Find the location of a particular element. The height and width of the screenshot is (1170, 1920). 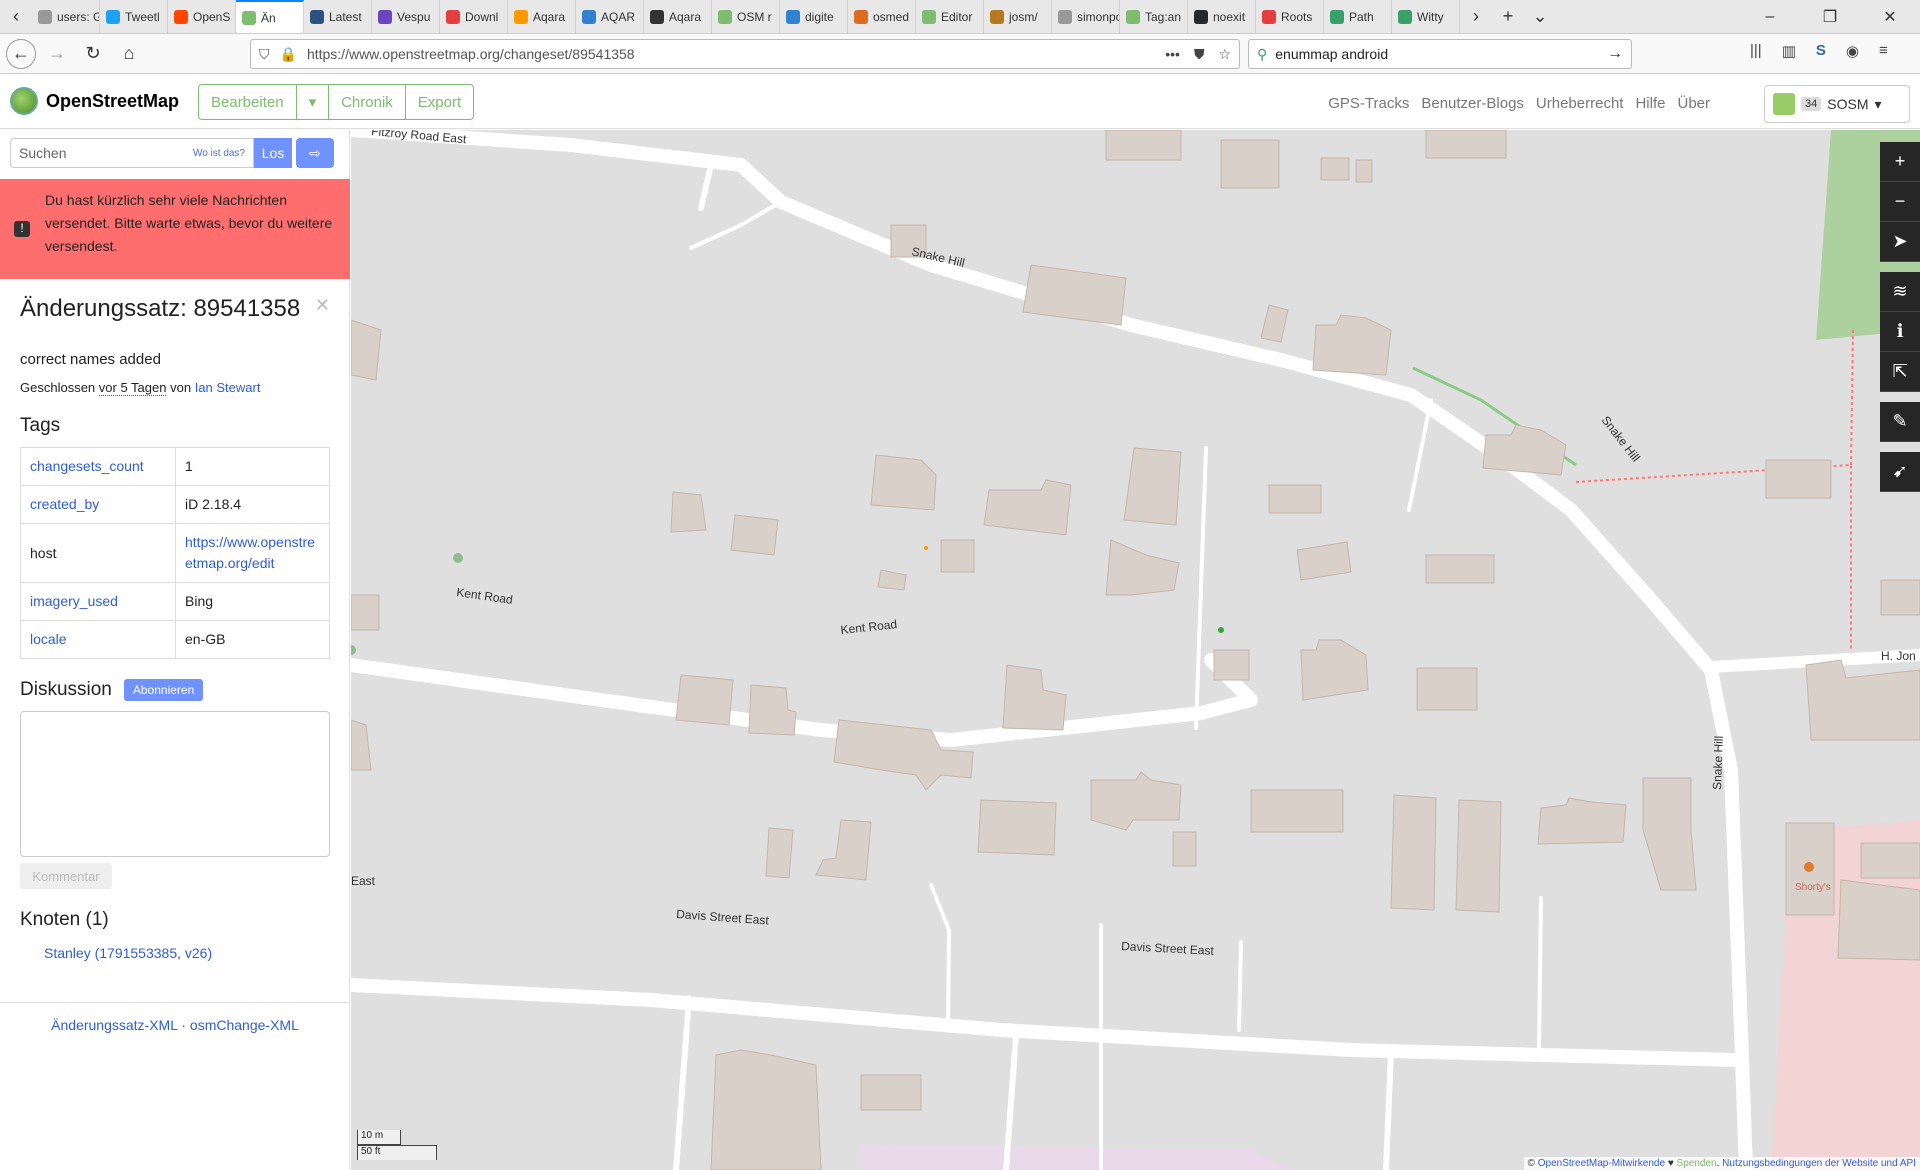

browser-tab: Än is located at coordinates (270, 16).